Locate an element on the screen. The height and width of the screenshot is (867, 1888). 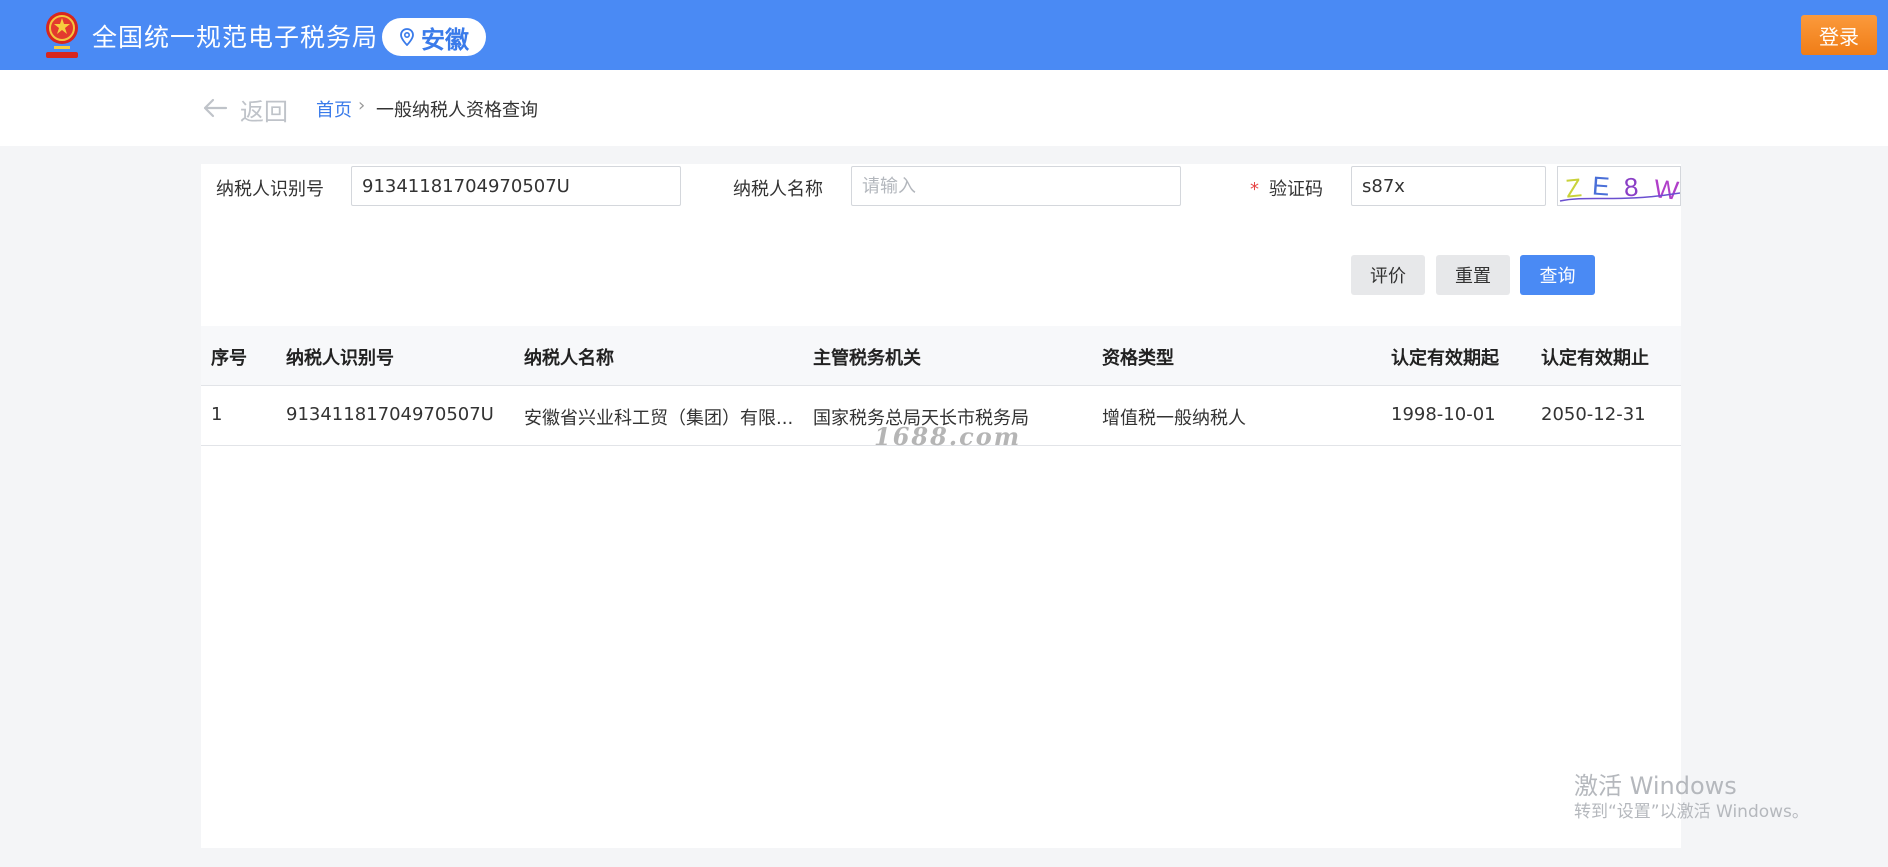
column-header-qualification-type: 资格类型 is located at coordinates (1138, 358).